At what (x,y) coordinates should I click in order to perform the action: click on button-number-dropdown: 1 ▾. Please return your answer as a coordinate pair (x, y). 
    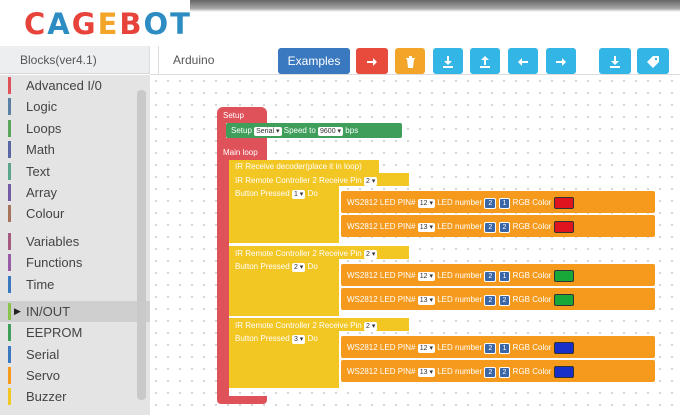
    Looking at the image, I should click on (298, 194).